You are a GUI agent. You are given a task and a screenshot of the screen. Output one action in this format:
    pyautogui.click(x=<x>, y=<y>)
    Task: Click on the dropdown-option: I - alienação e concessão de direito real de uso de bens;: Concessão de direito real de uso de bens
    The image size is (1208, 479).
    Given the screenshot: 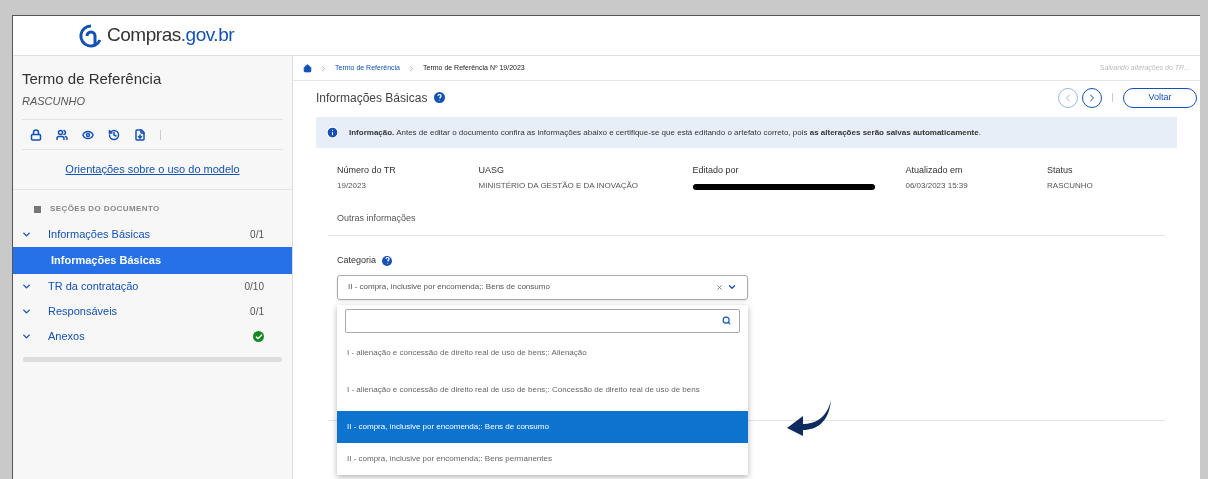 What is the action you would take?
    pyautogui.click(x=542, y=389)
    